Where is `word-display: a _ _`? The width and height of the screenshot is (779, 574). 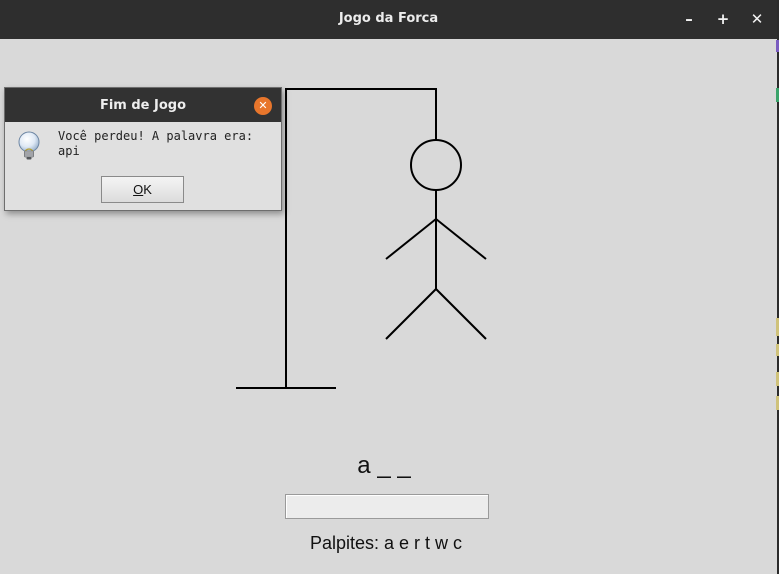
word-display: a _ _ is located at coordinates (384, 465).